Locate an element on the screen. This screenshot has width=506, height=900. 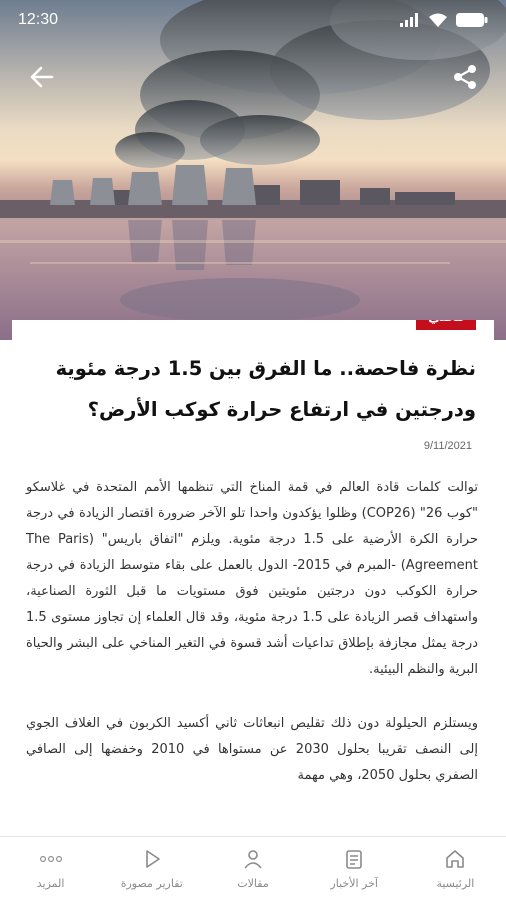
battery-icon is located at coordinates (472, 20).